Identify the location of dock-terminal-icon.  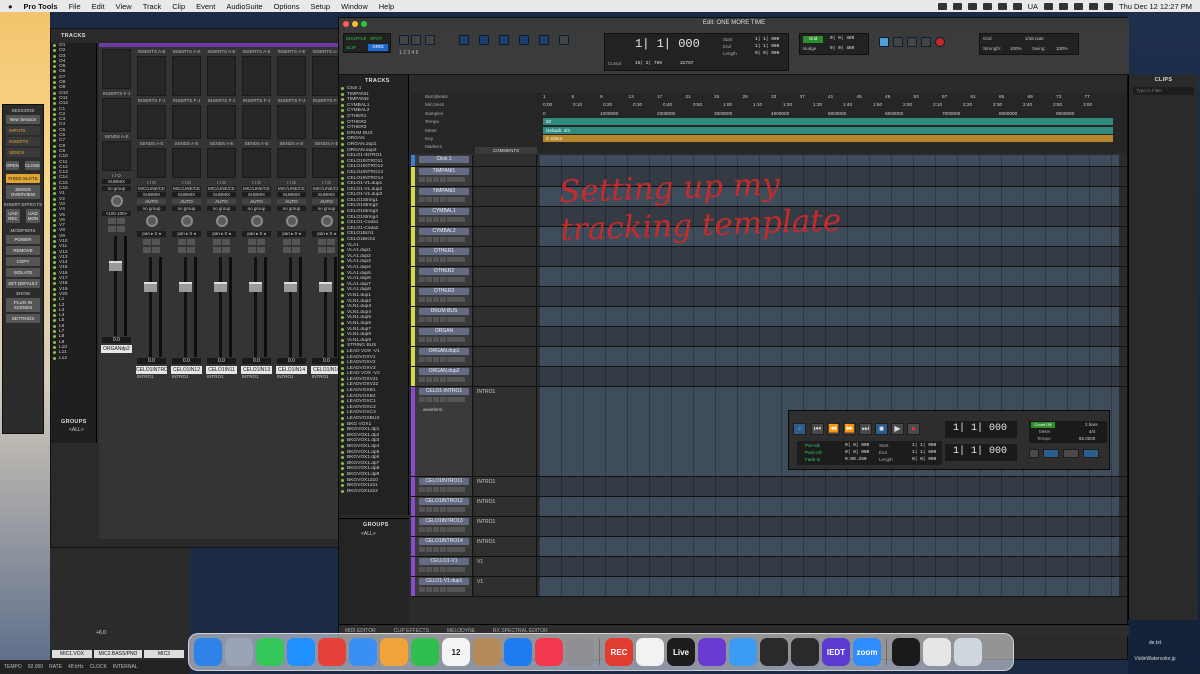
(906, 652).